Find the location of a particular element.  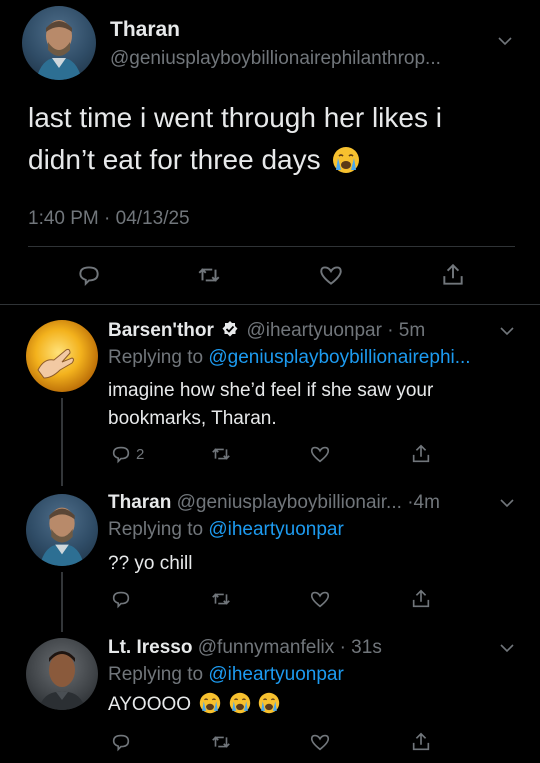

reply-time: ·4m is located at coordinates (423, 502).